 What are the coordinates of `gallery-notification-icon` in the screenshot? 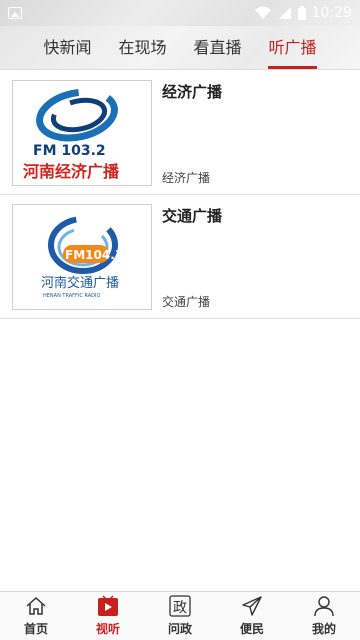 It's located at (15, 13).